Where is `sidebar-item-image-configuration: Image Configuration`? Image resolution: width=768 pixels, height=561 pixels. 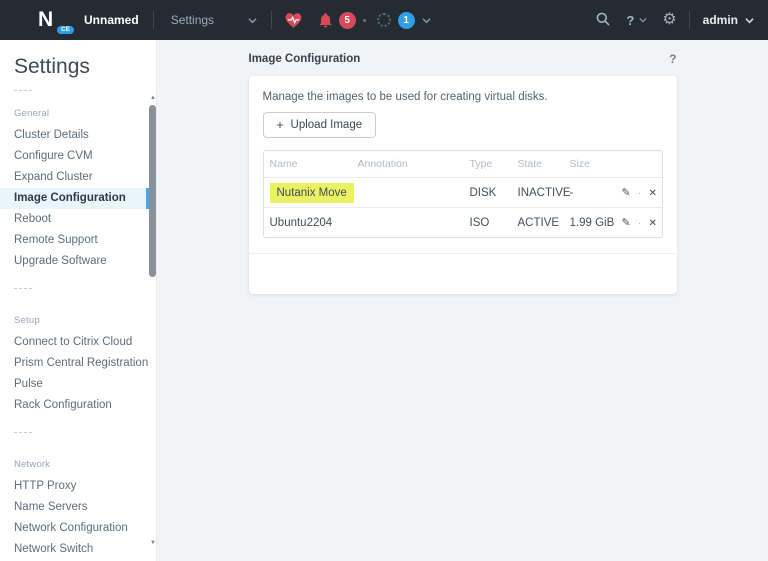 sidebar-item-image-configuration: Image Configuration is located at coordinates (74, 198).